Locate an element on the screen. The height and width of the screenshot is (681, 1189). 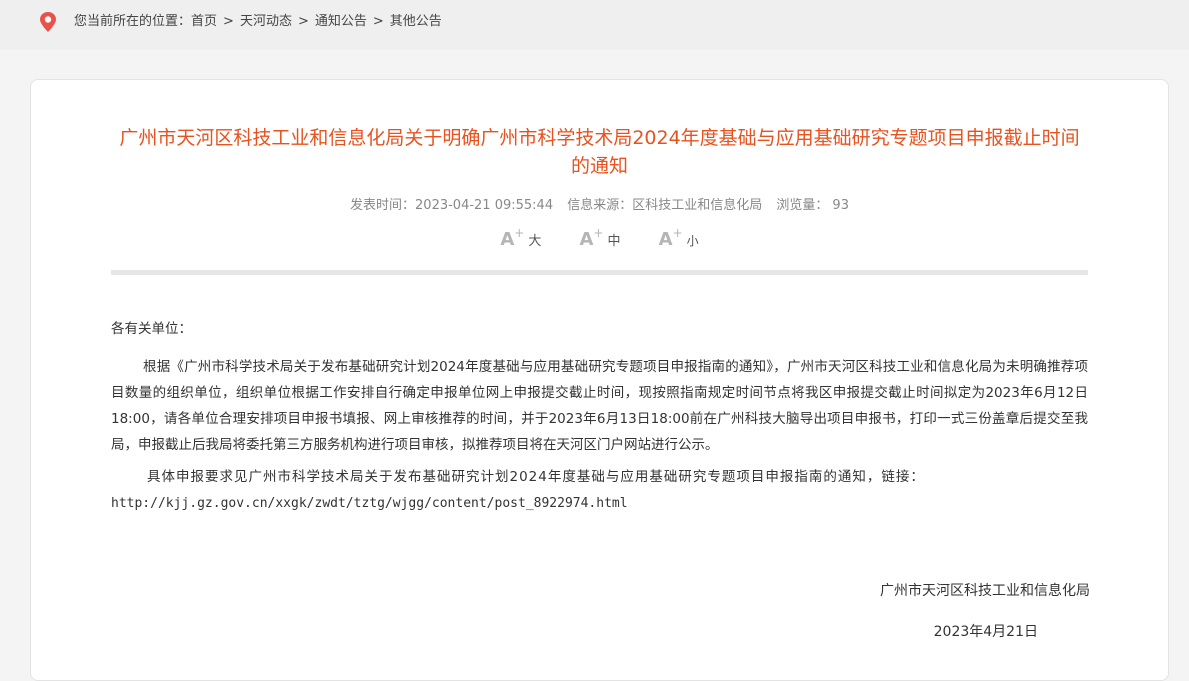
font-size-controls: A+大 A+中 A+小 is located at coordinates (599, 238).